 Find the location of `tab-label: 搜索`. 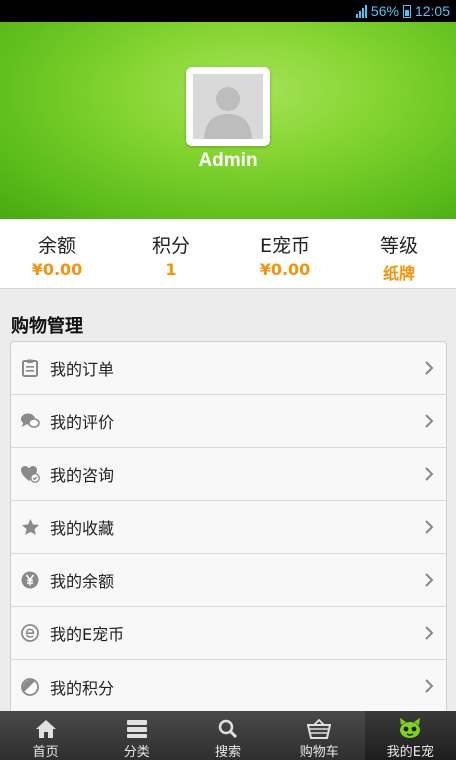

tab-label: 搜索 is located at coordinates (228, 752).